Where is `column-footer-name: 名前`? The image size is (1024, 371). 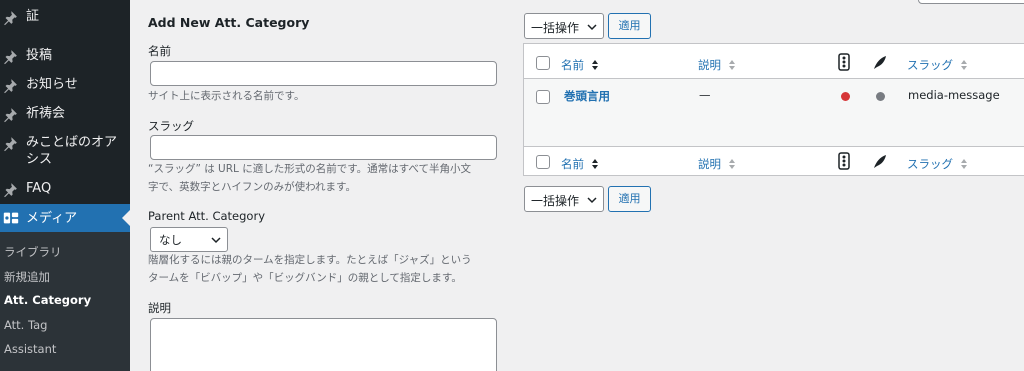 column-footer-name: 名前 is located at coordinates (580, 162).